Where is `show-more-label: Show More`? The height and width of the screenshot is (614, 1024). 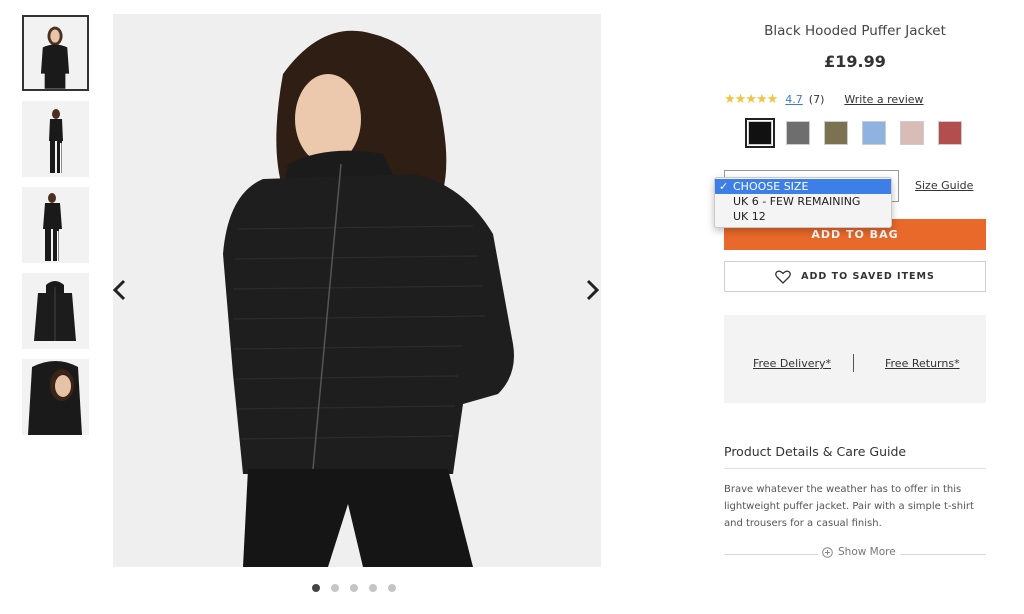
show-more-label: Show More is located at coordinates (867, 552).